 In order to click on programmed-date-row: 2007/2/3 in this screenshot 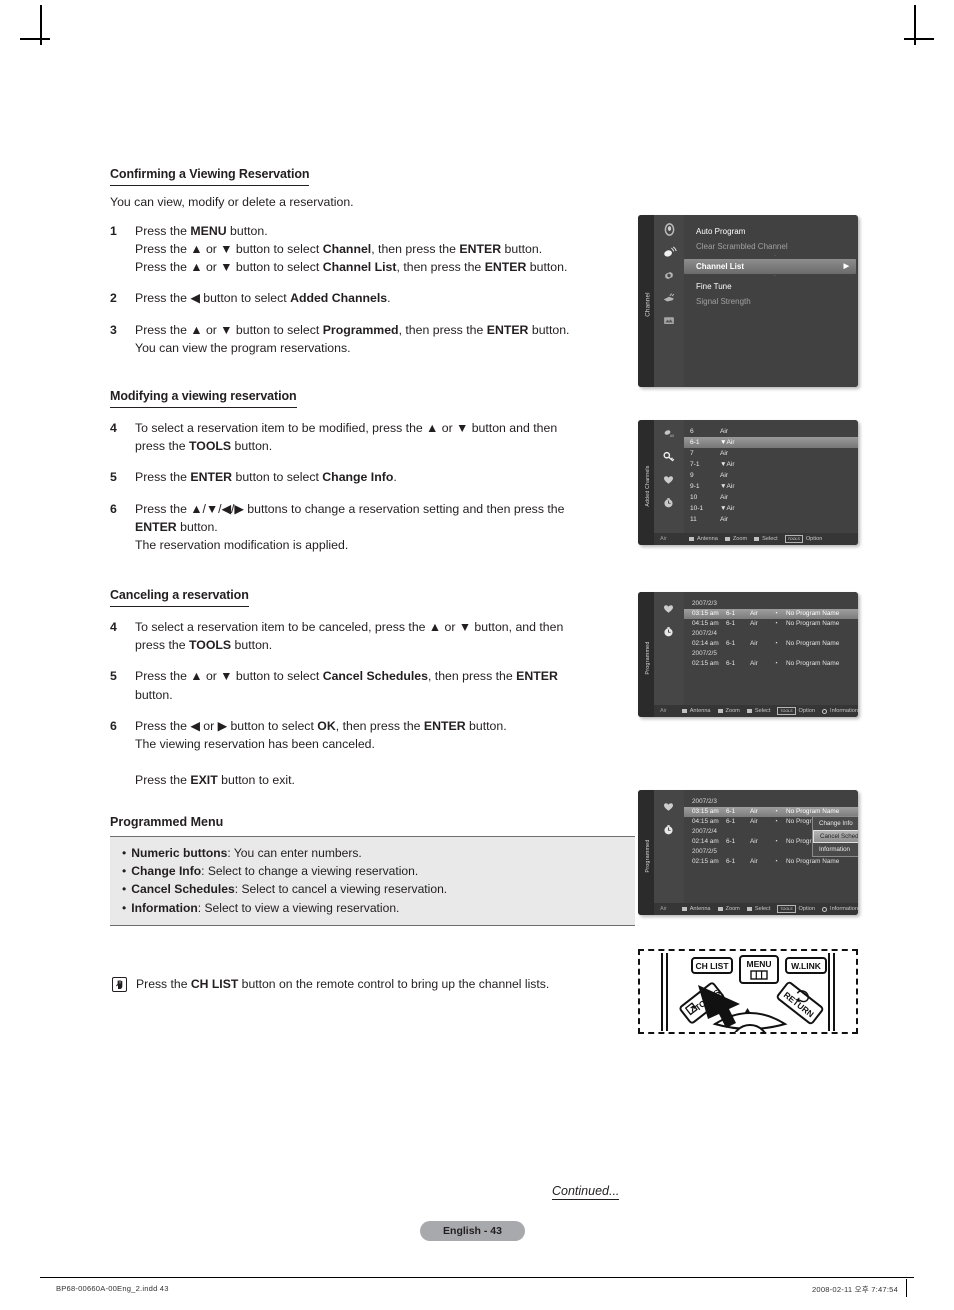, I will do `click(771, 802)`.